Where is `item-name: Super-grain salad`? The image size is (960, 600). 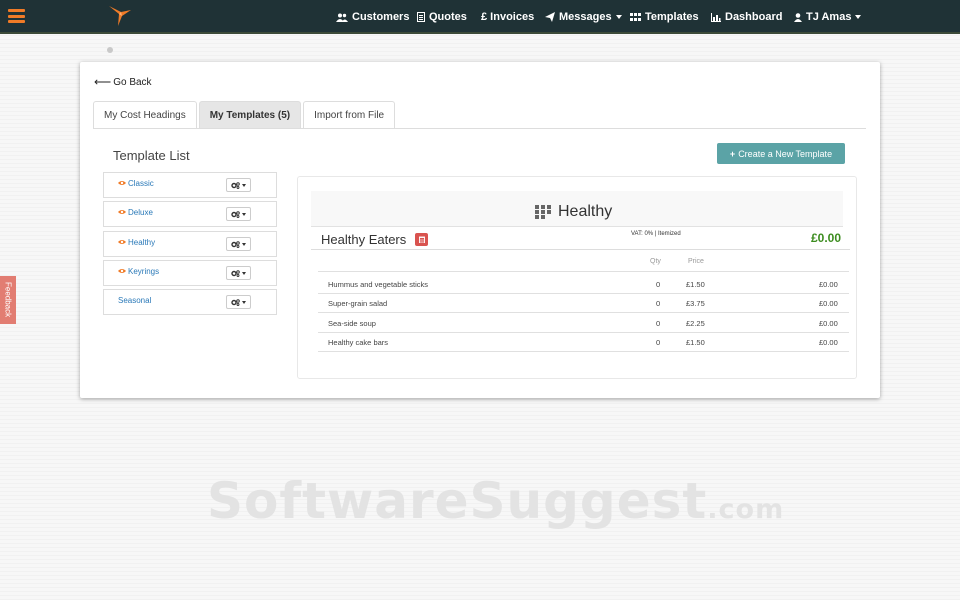 item-name: Super-grain salad is located at coordinates (358, 303).